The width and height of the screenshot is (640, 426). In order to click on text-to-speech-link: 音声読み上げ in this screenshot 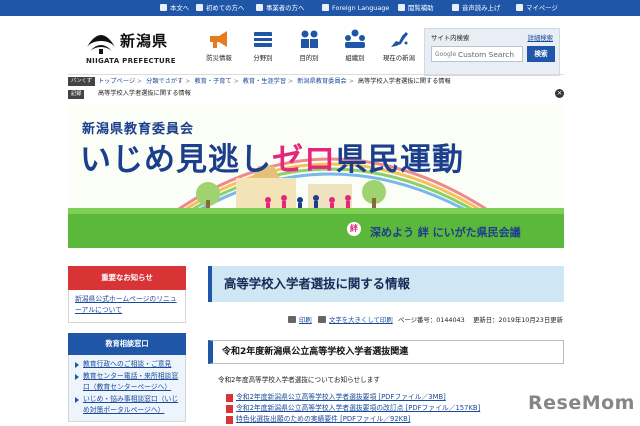, I will do `click(476, 8)`.